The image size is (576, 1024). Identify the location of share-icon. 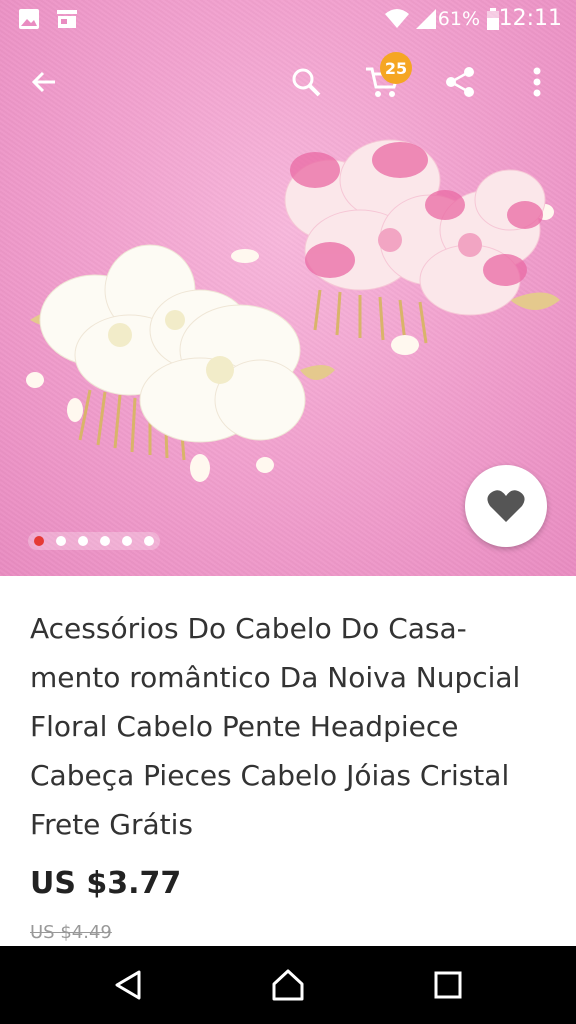
(460, 82).